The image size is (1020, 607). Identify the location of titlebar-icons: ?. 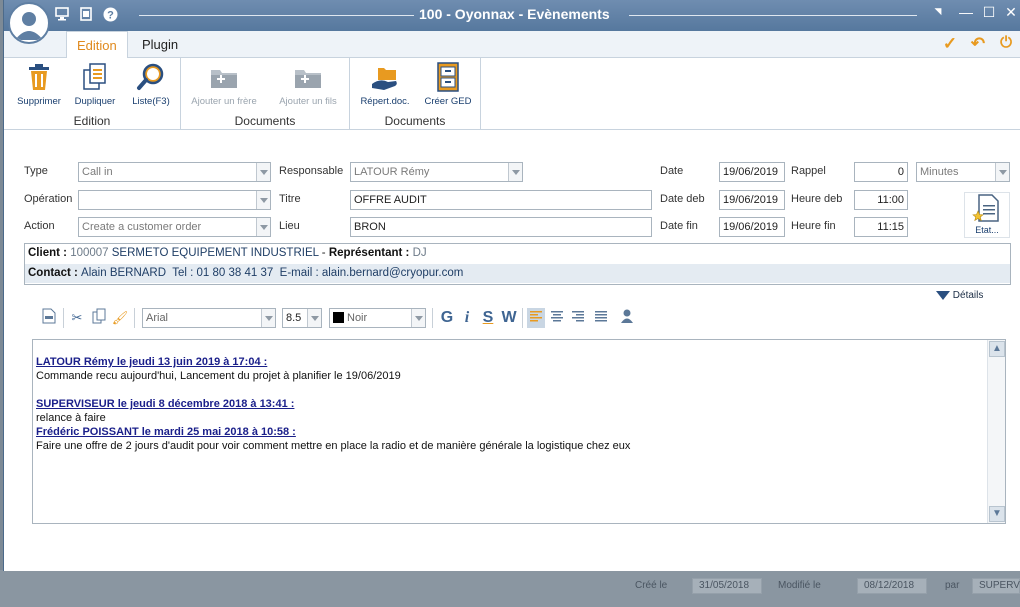
(86, 15).